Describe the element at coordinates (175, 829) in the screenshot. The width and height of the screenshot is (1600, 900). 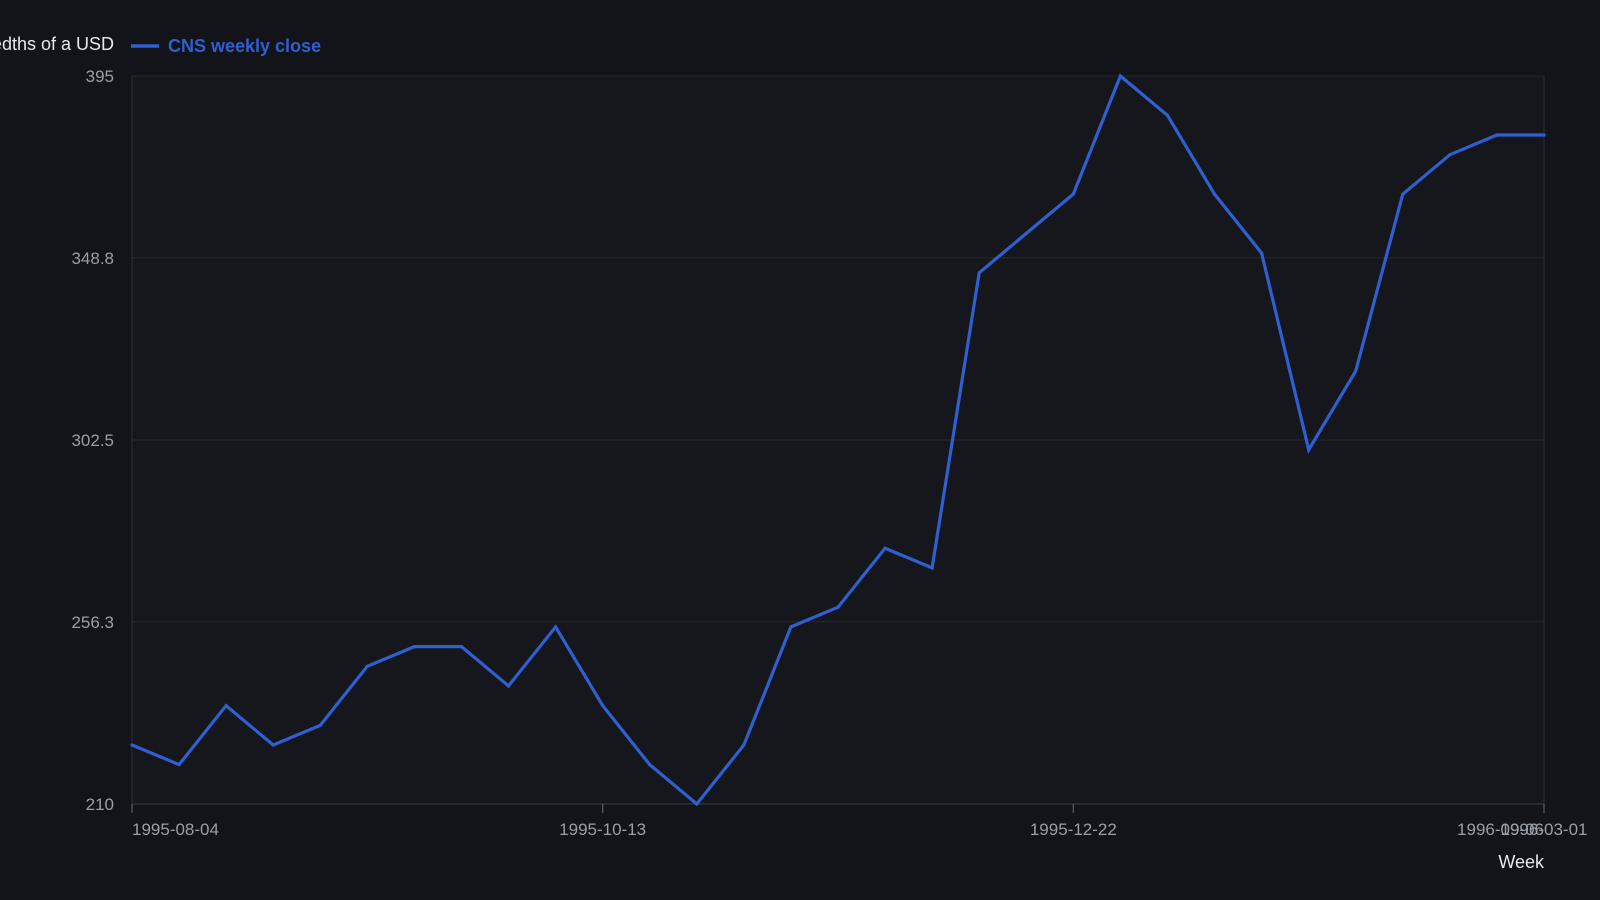
I see `x-tick-label: 1995-08-04` at that location.